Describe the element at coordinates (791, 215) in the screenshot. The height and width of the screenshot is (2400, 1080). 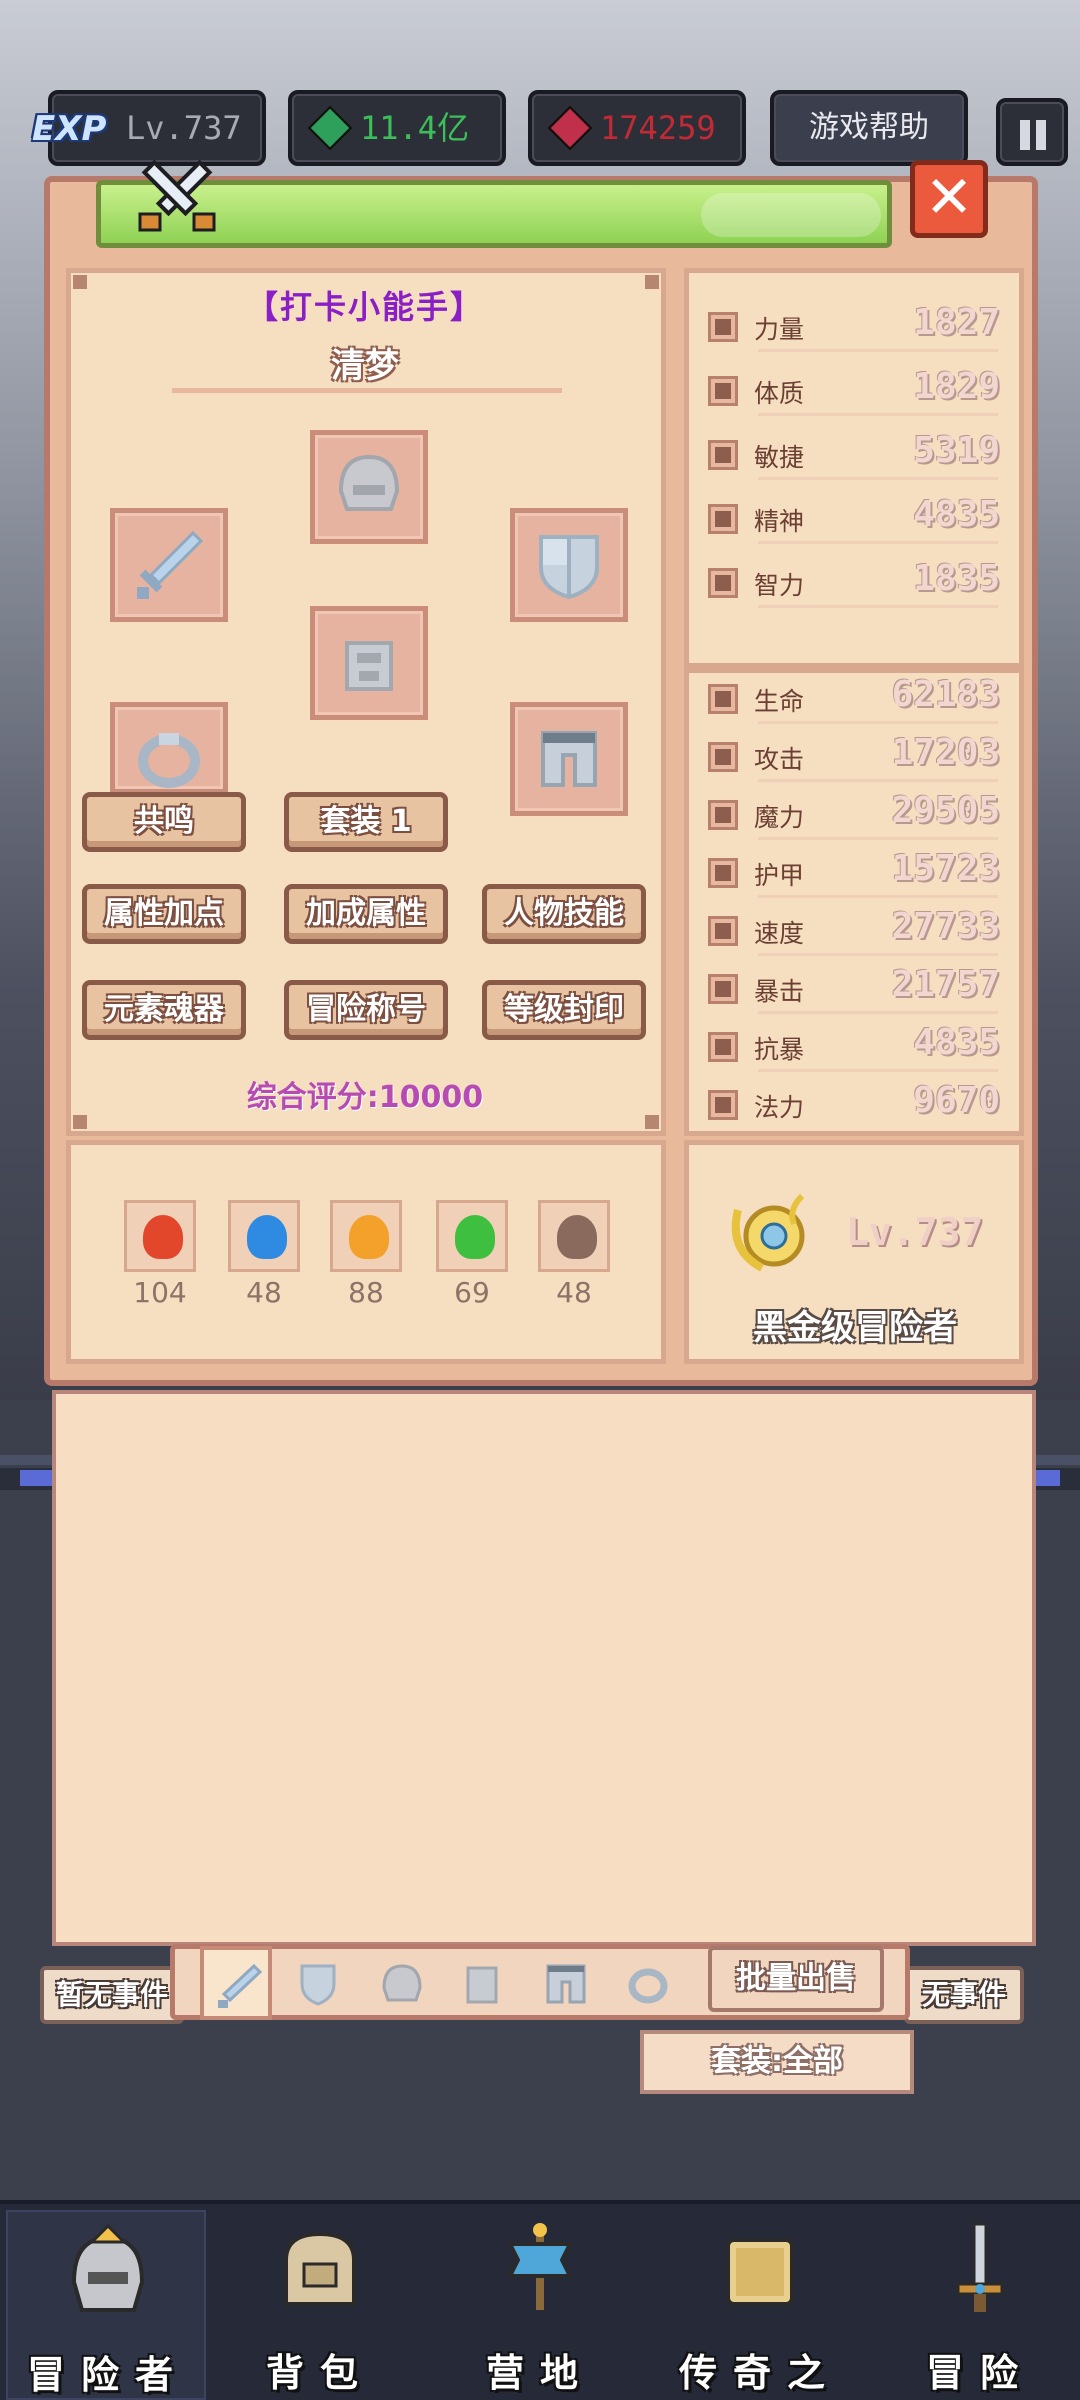
I see `title-bar-decoration` at that location.